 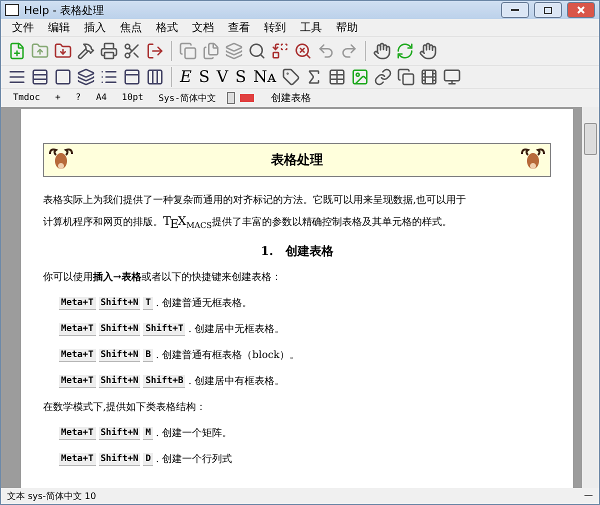 I want to click on paper-size-button: A4, so click(x=101, y=98).